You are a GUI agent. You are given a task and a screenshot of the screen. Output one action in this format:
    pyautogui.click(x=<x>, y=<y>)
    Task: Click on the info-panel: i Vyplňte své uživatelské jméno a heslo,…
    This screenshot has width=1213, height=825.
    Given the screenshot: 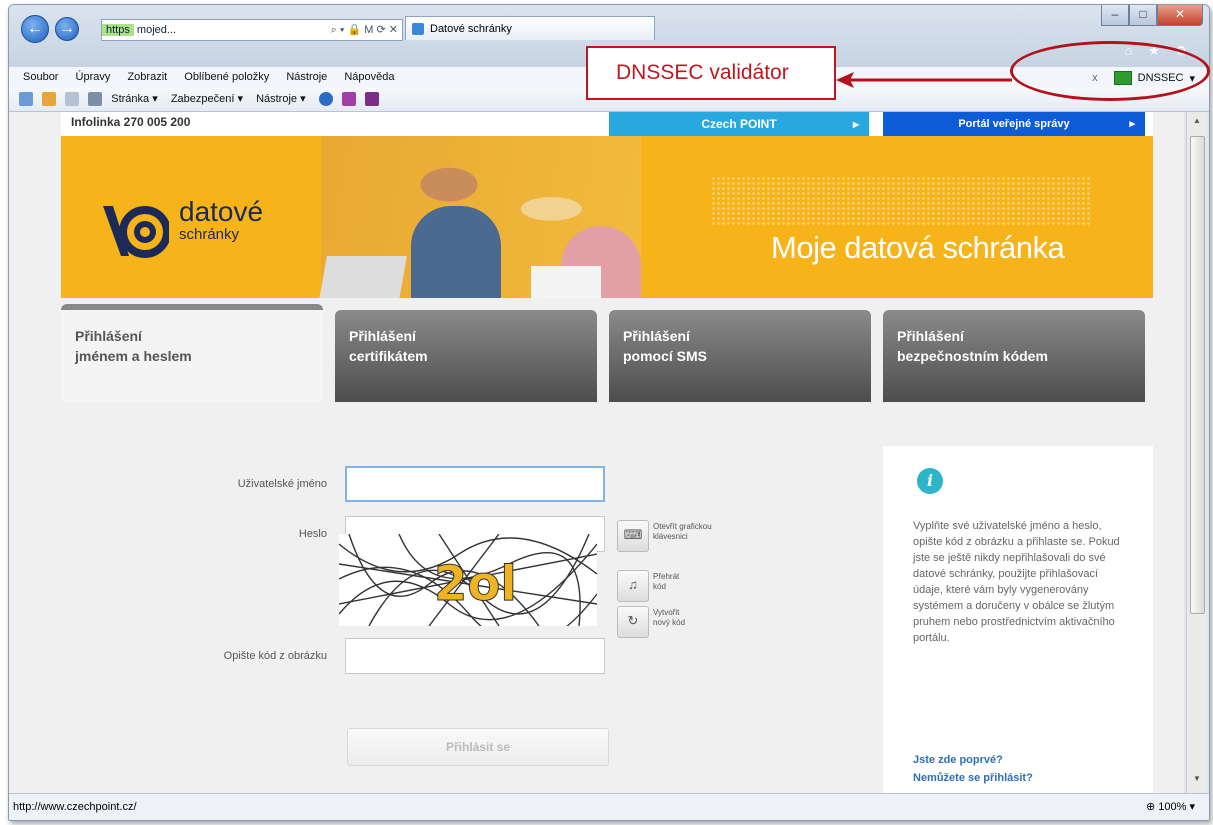 What is the action you would take?
    pyautogui.click(x=1018, y=620)
    